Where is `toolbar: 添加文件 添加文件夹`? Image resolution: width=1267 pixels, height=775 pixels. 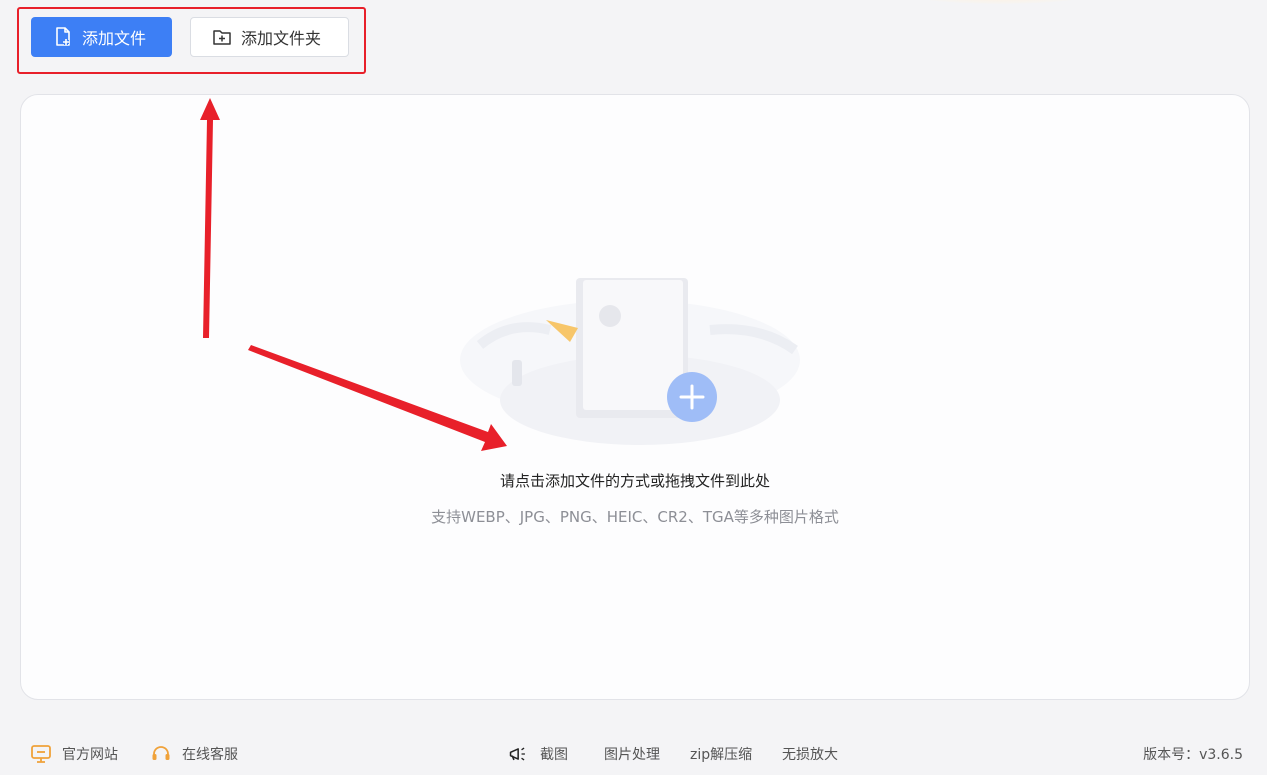 toolbar: 添加文件 添加文件夹 is located at coordinates (633, 45).